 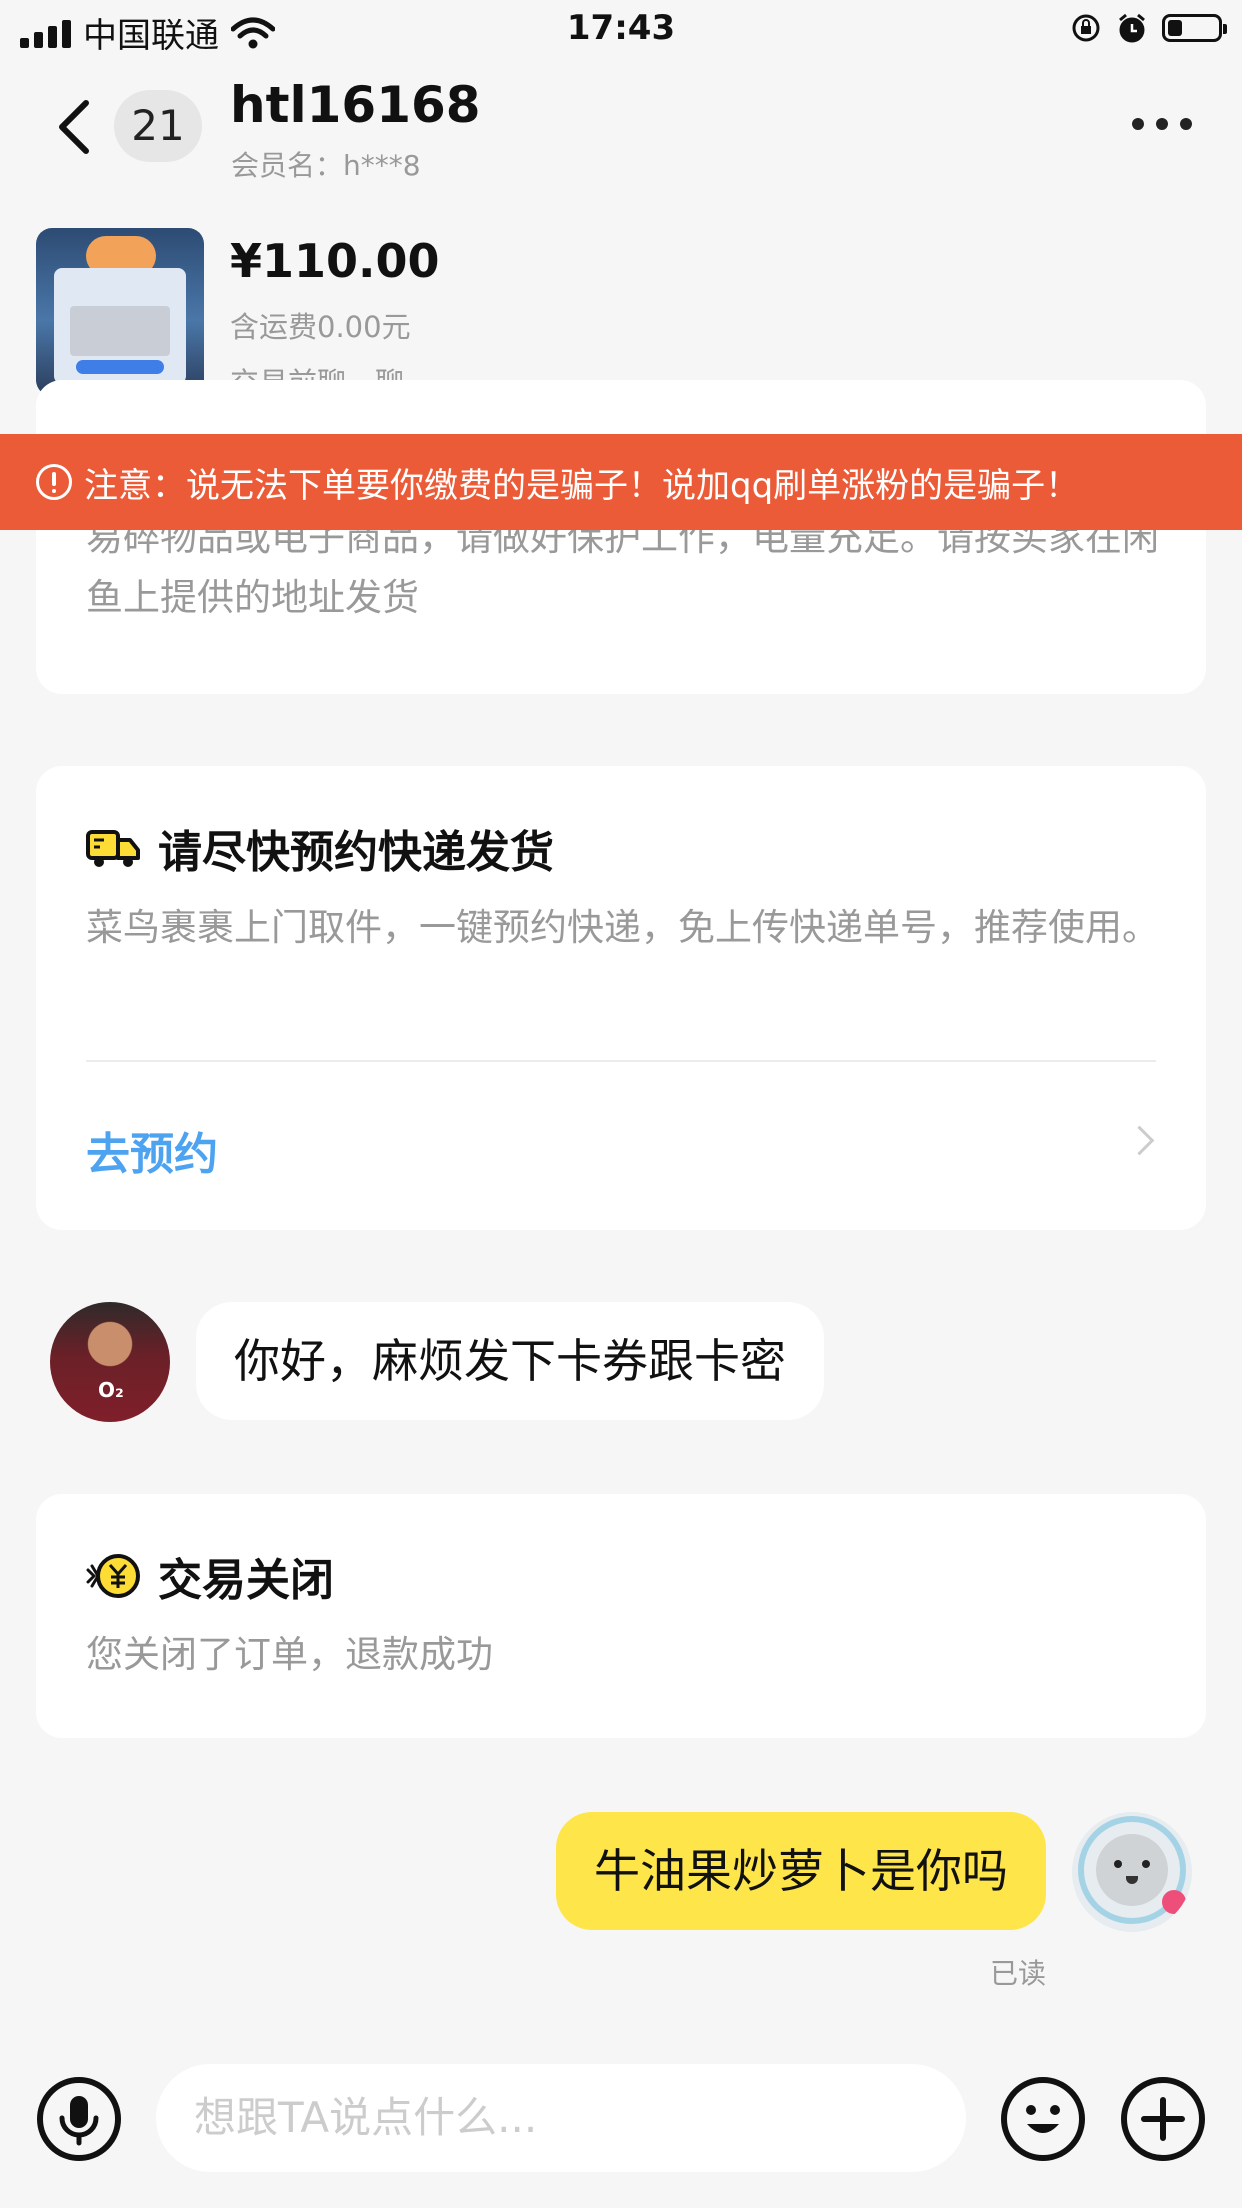 I want to click on closed-card-desc: 您关闭了订单，退款成功, so click(x=289, y=1654).